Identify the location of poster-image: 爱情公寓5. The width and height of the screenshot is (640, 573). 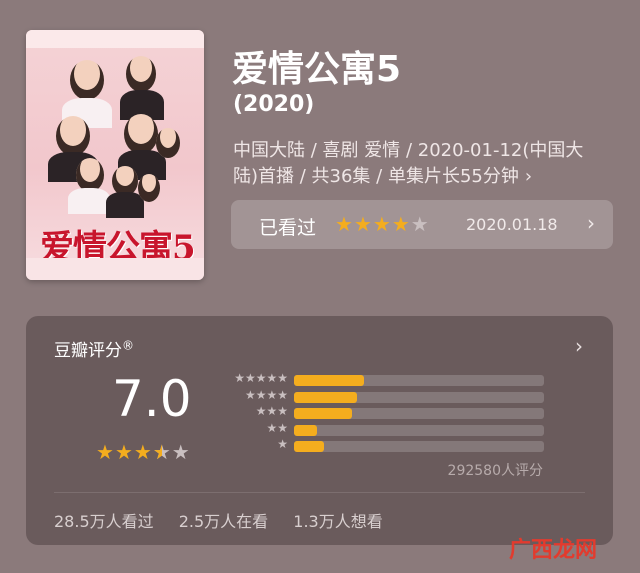
(115, 155).